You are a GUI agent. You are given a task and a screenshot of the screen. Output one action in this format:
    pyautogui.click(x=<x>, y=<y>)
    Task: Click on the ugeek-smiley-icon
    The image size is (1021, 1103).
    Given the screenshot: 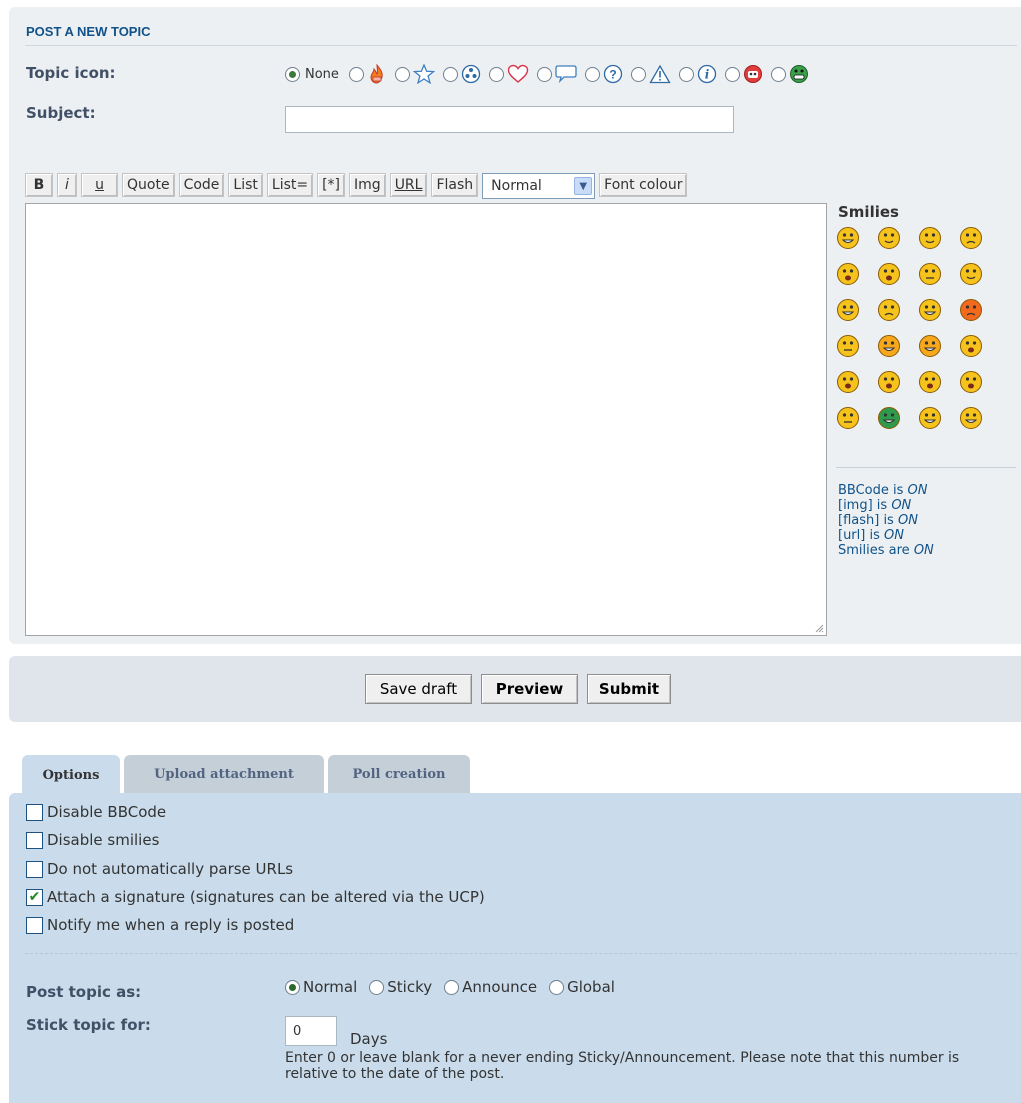 What is the action you would take?
    pyautogui.click(x=971, y=418)
    